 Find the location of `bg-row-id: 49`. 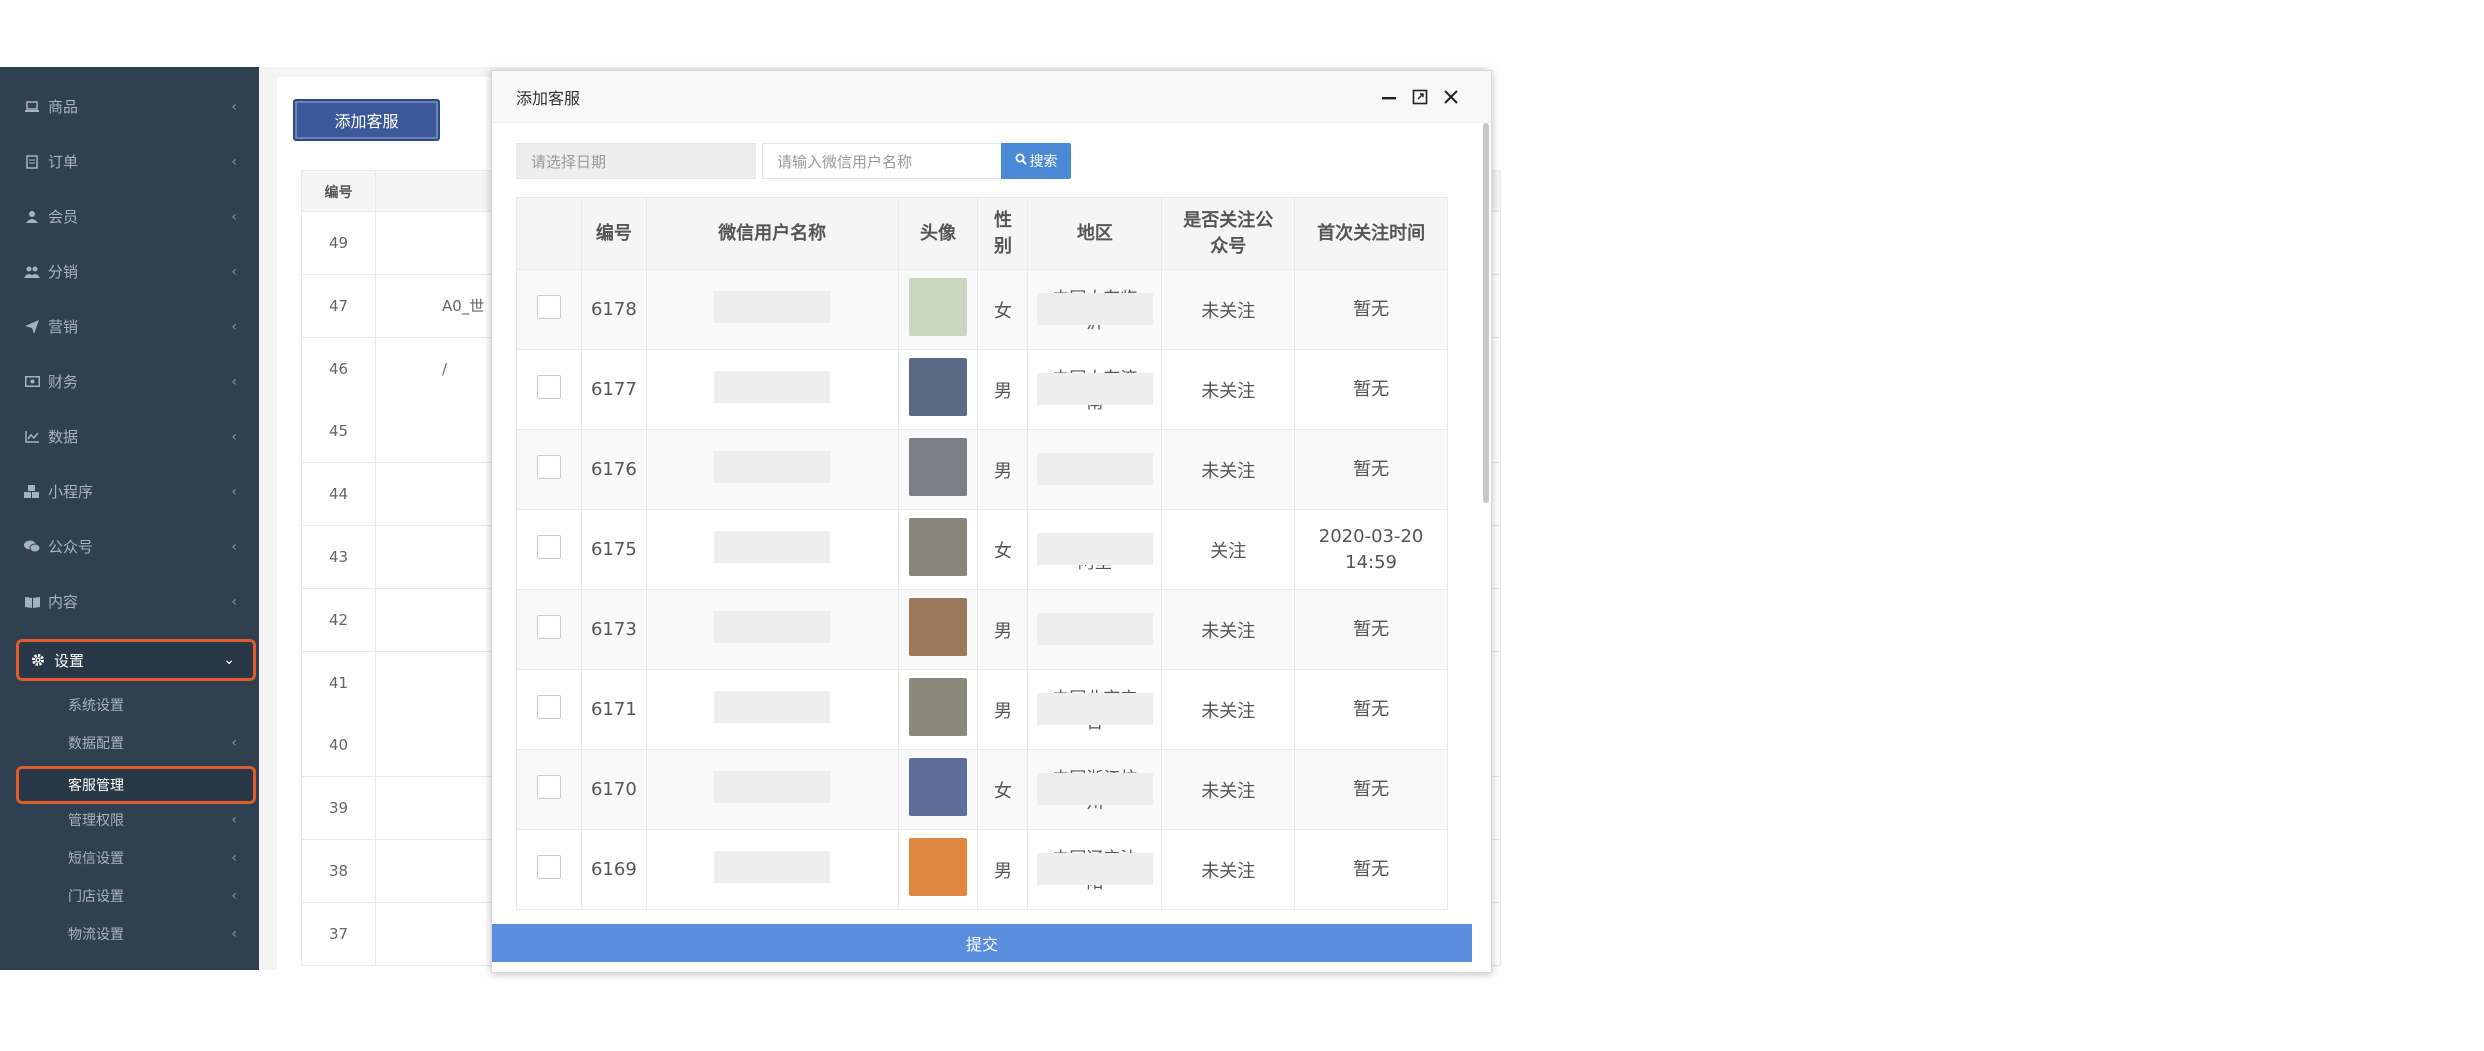

bg-row-id: 49 is located at coordinates (339, 243).